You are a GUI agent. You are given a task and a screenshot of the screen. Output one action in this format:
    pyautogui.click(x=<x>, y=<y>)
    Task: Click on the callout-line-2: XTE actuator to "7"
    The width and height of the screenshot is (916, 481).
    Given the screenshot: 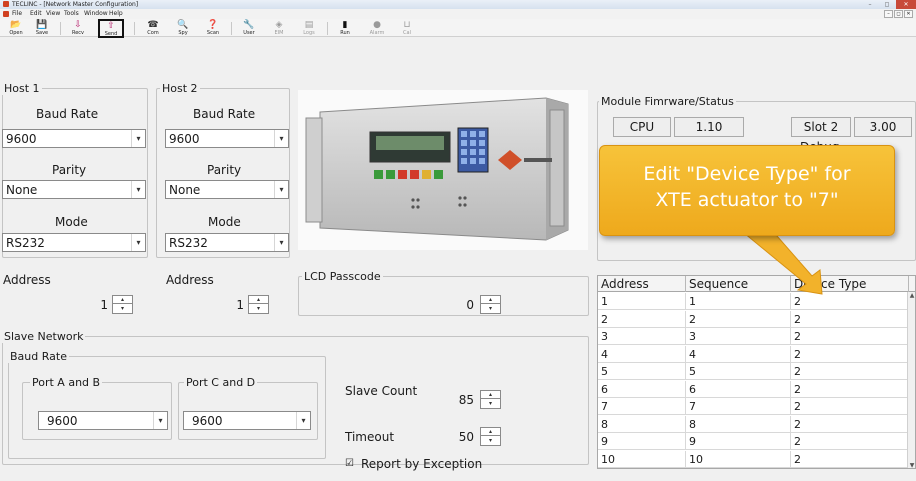 What is the action you would take?
    pyautogui.click(x=747, y=200)
    